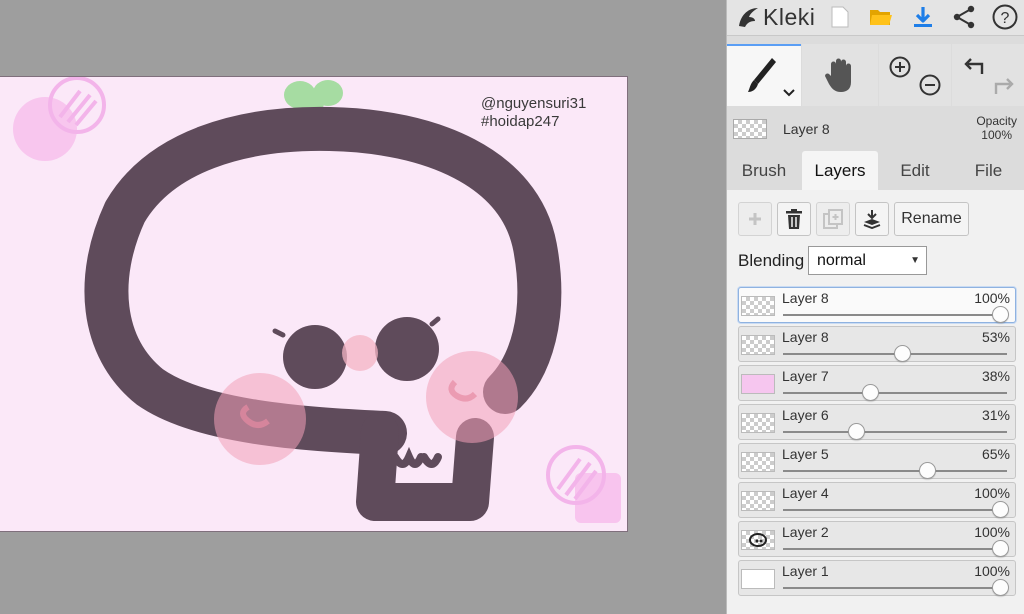 The width and height of the screenshot is (1024, 614). What do you see at coordinates (279, 333) in the screenshot?
I see `eyelash` at bounding box center [279, 333].